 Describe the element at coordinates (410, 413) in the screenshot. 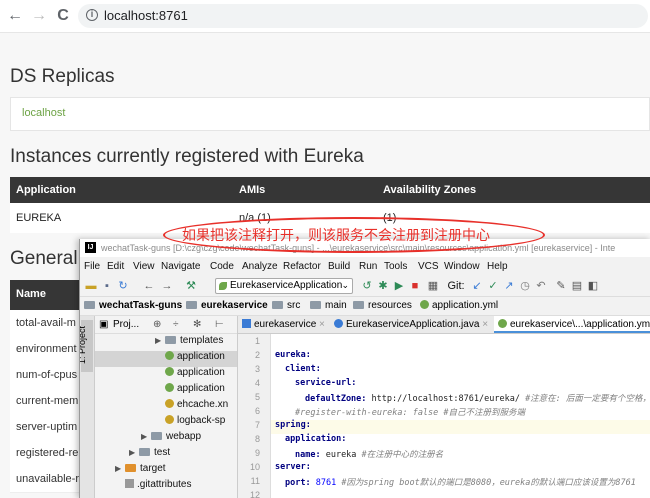

I see `code-line: #register-with-eureka: false #自己不注册到服务端` at that location.